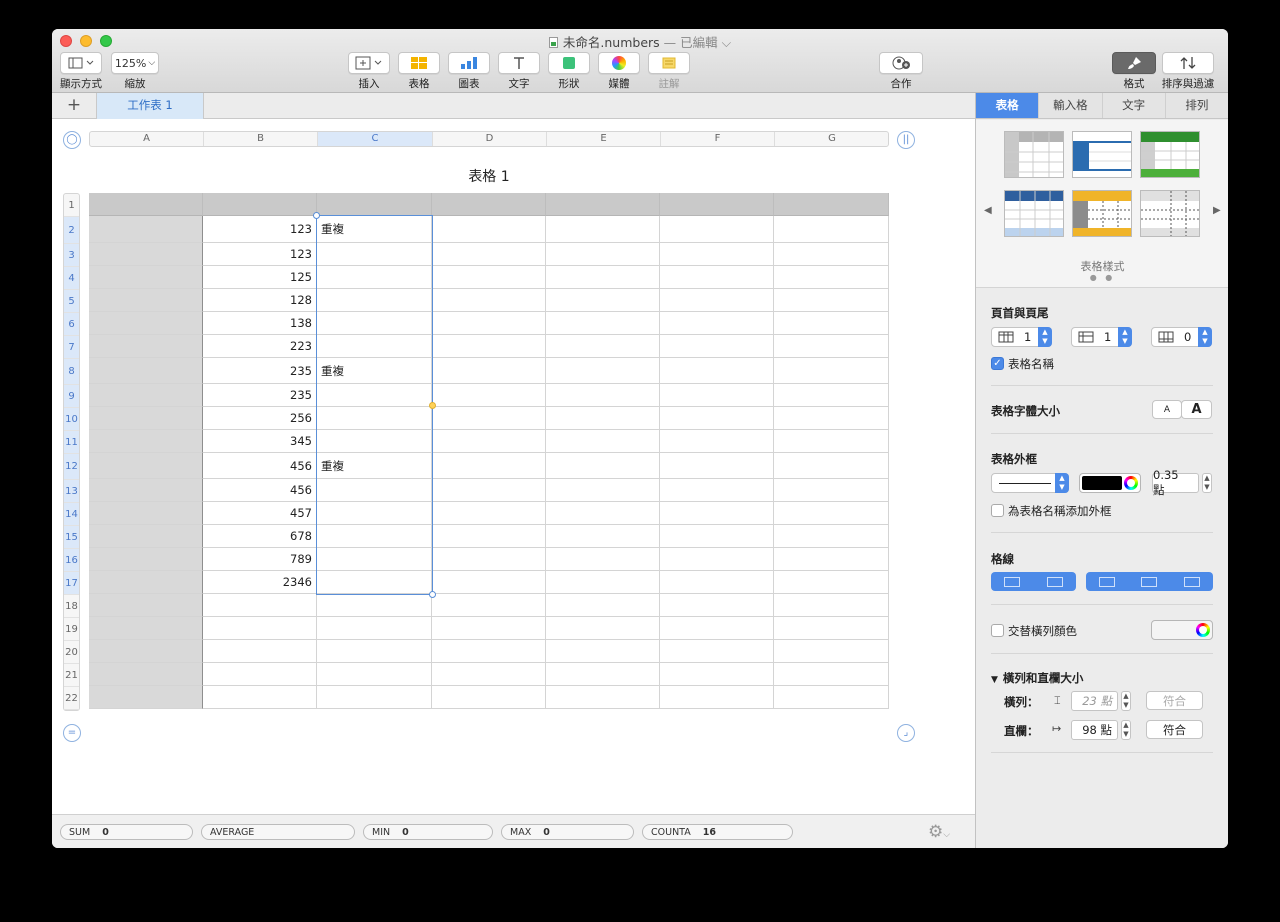  What do you see at coordinates (603, 204) in the screenshot?
I see `cell-e1` at bounding box center [603, 204].